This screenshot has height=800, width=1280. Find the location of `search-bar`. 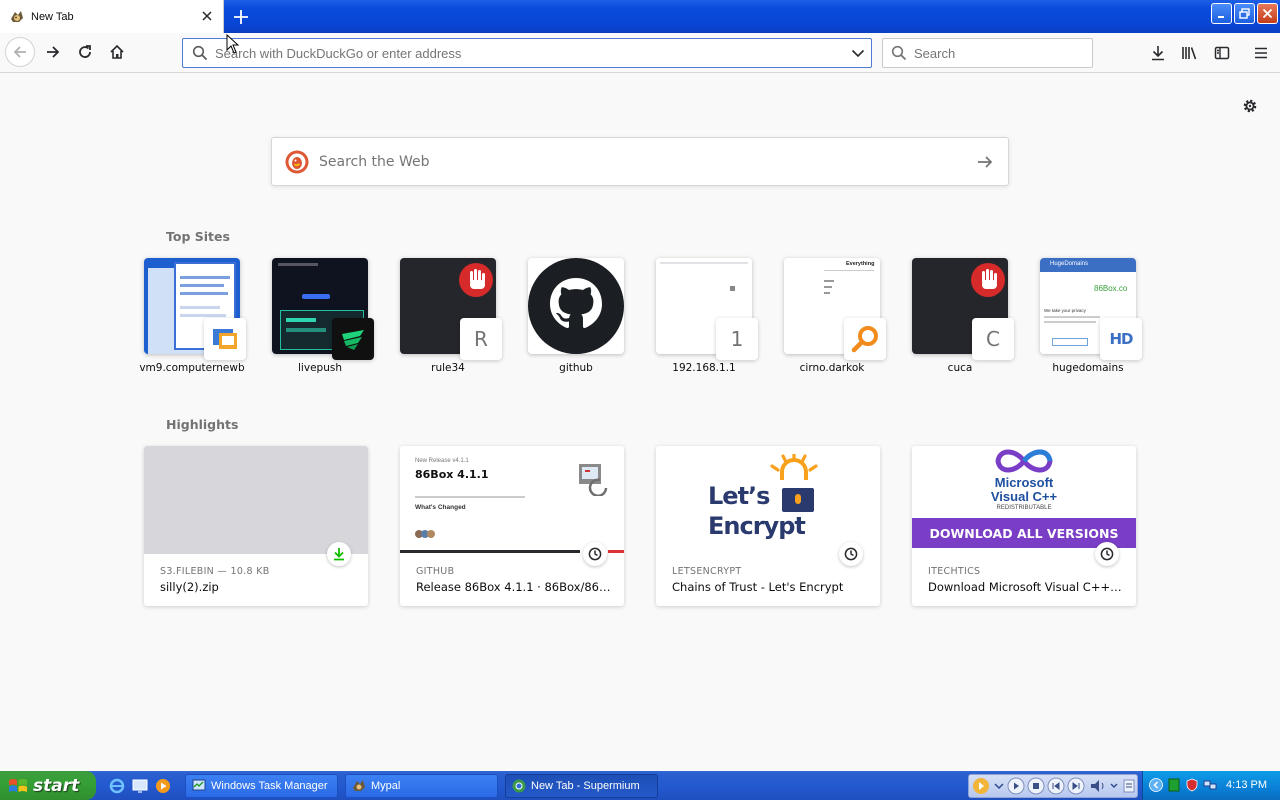

search-bar is located at coordinates (987, 53).